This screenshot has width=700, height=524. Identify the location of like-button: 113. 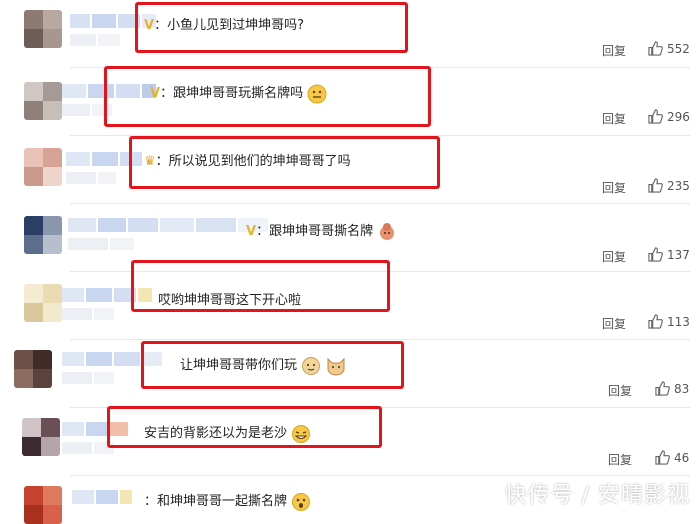
(669, 321).